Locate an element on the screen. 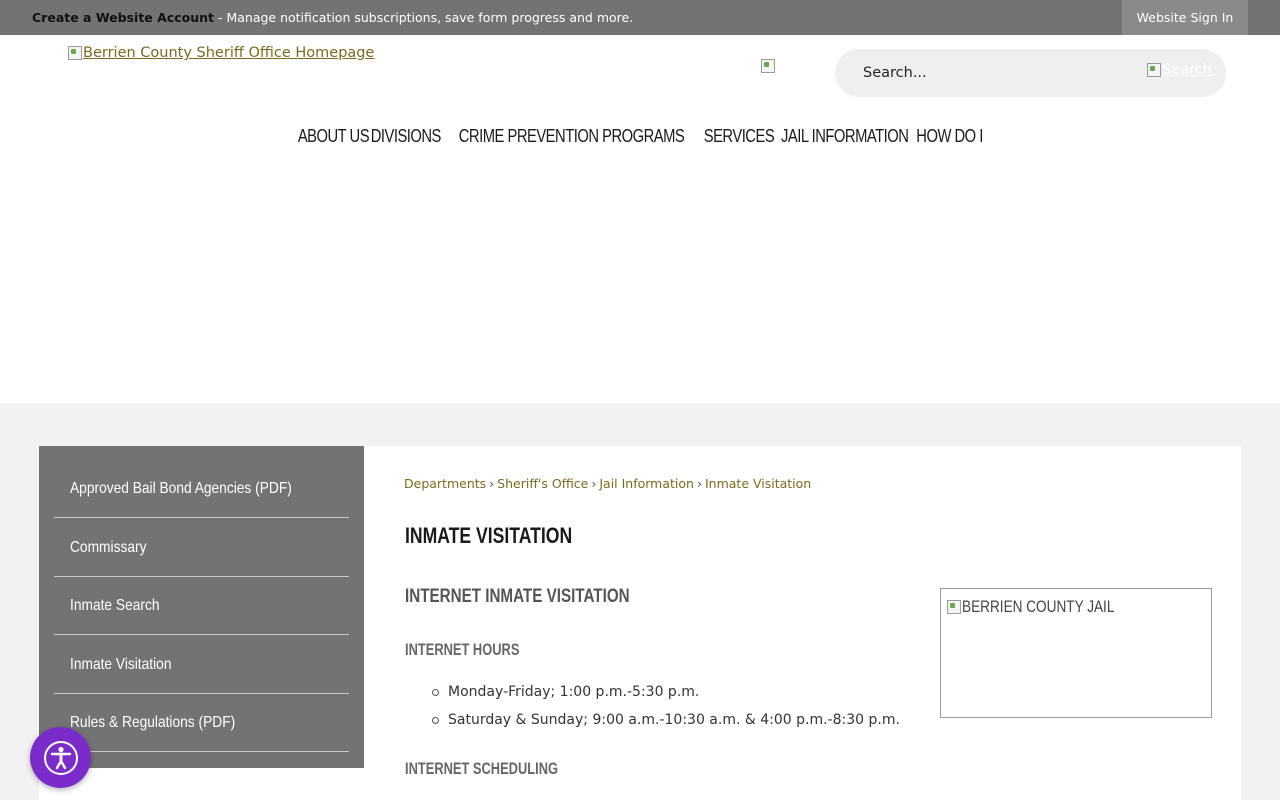  sidebar-item-rules-regulations: Rules & Regulations (PDF) is located at coordinates (201, 723).